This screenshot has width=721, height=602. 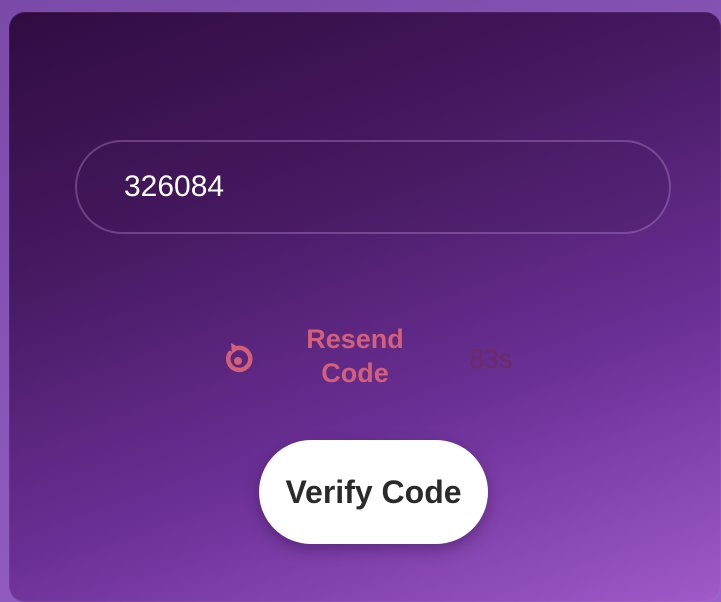 I want to click on resend-code-button: Resend Code, so click(x=355, y=356).